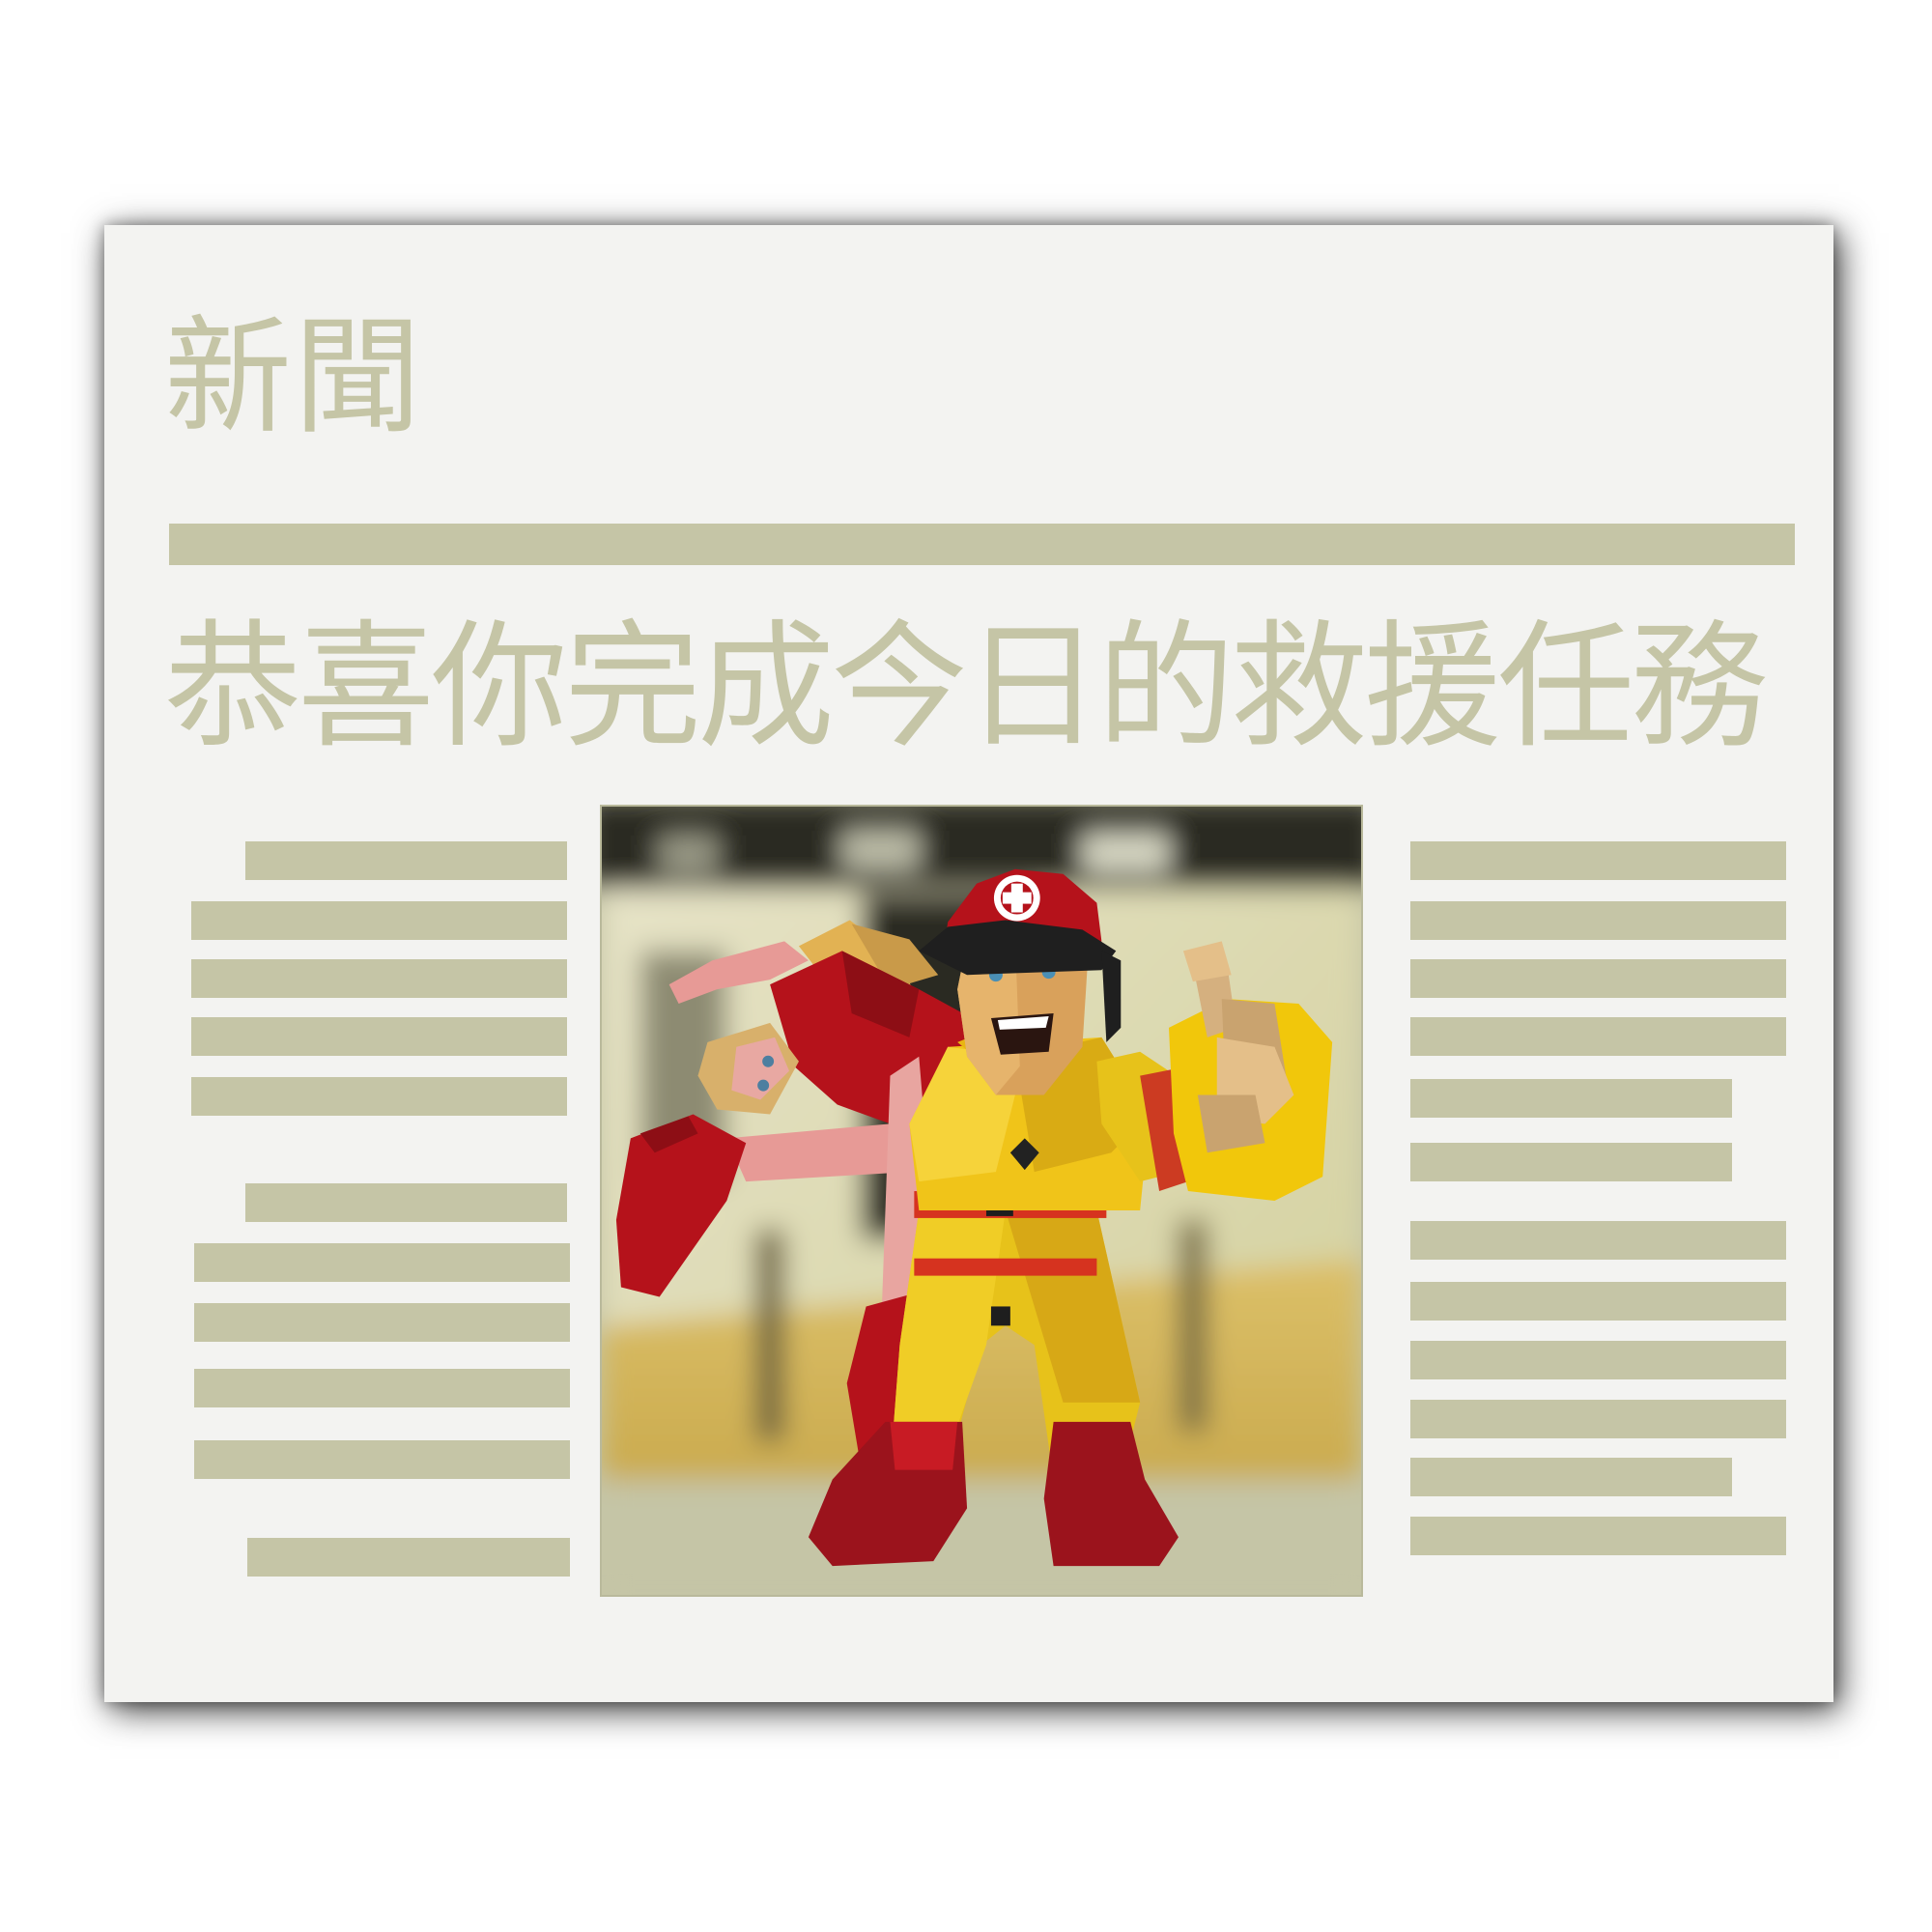  What do you see at coordinates (966, 687) in the screenshot?
I see `newspaper-headline: 恭喜你完成今日的救援任務` at bounding box center [966, 687].